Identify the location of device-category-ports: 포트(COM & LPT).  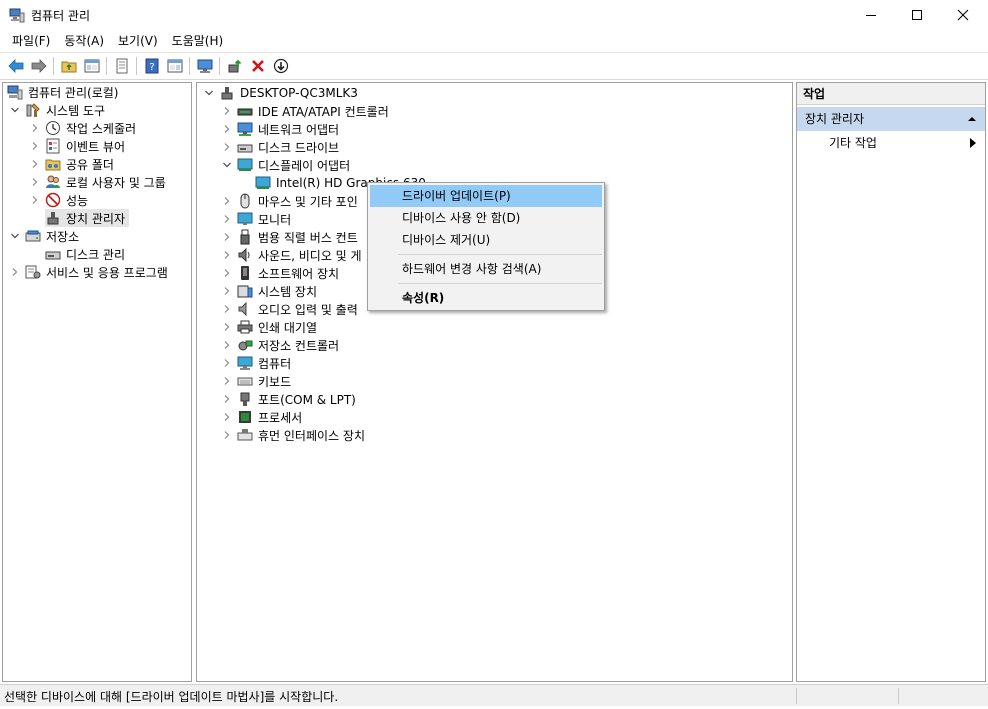
(288, 399).